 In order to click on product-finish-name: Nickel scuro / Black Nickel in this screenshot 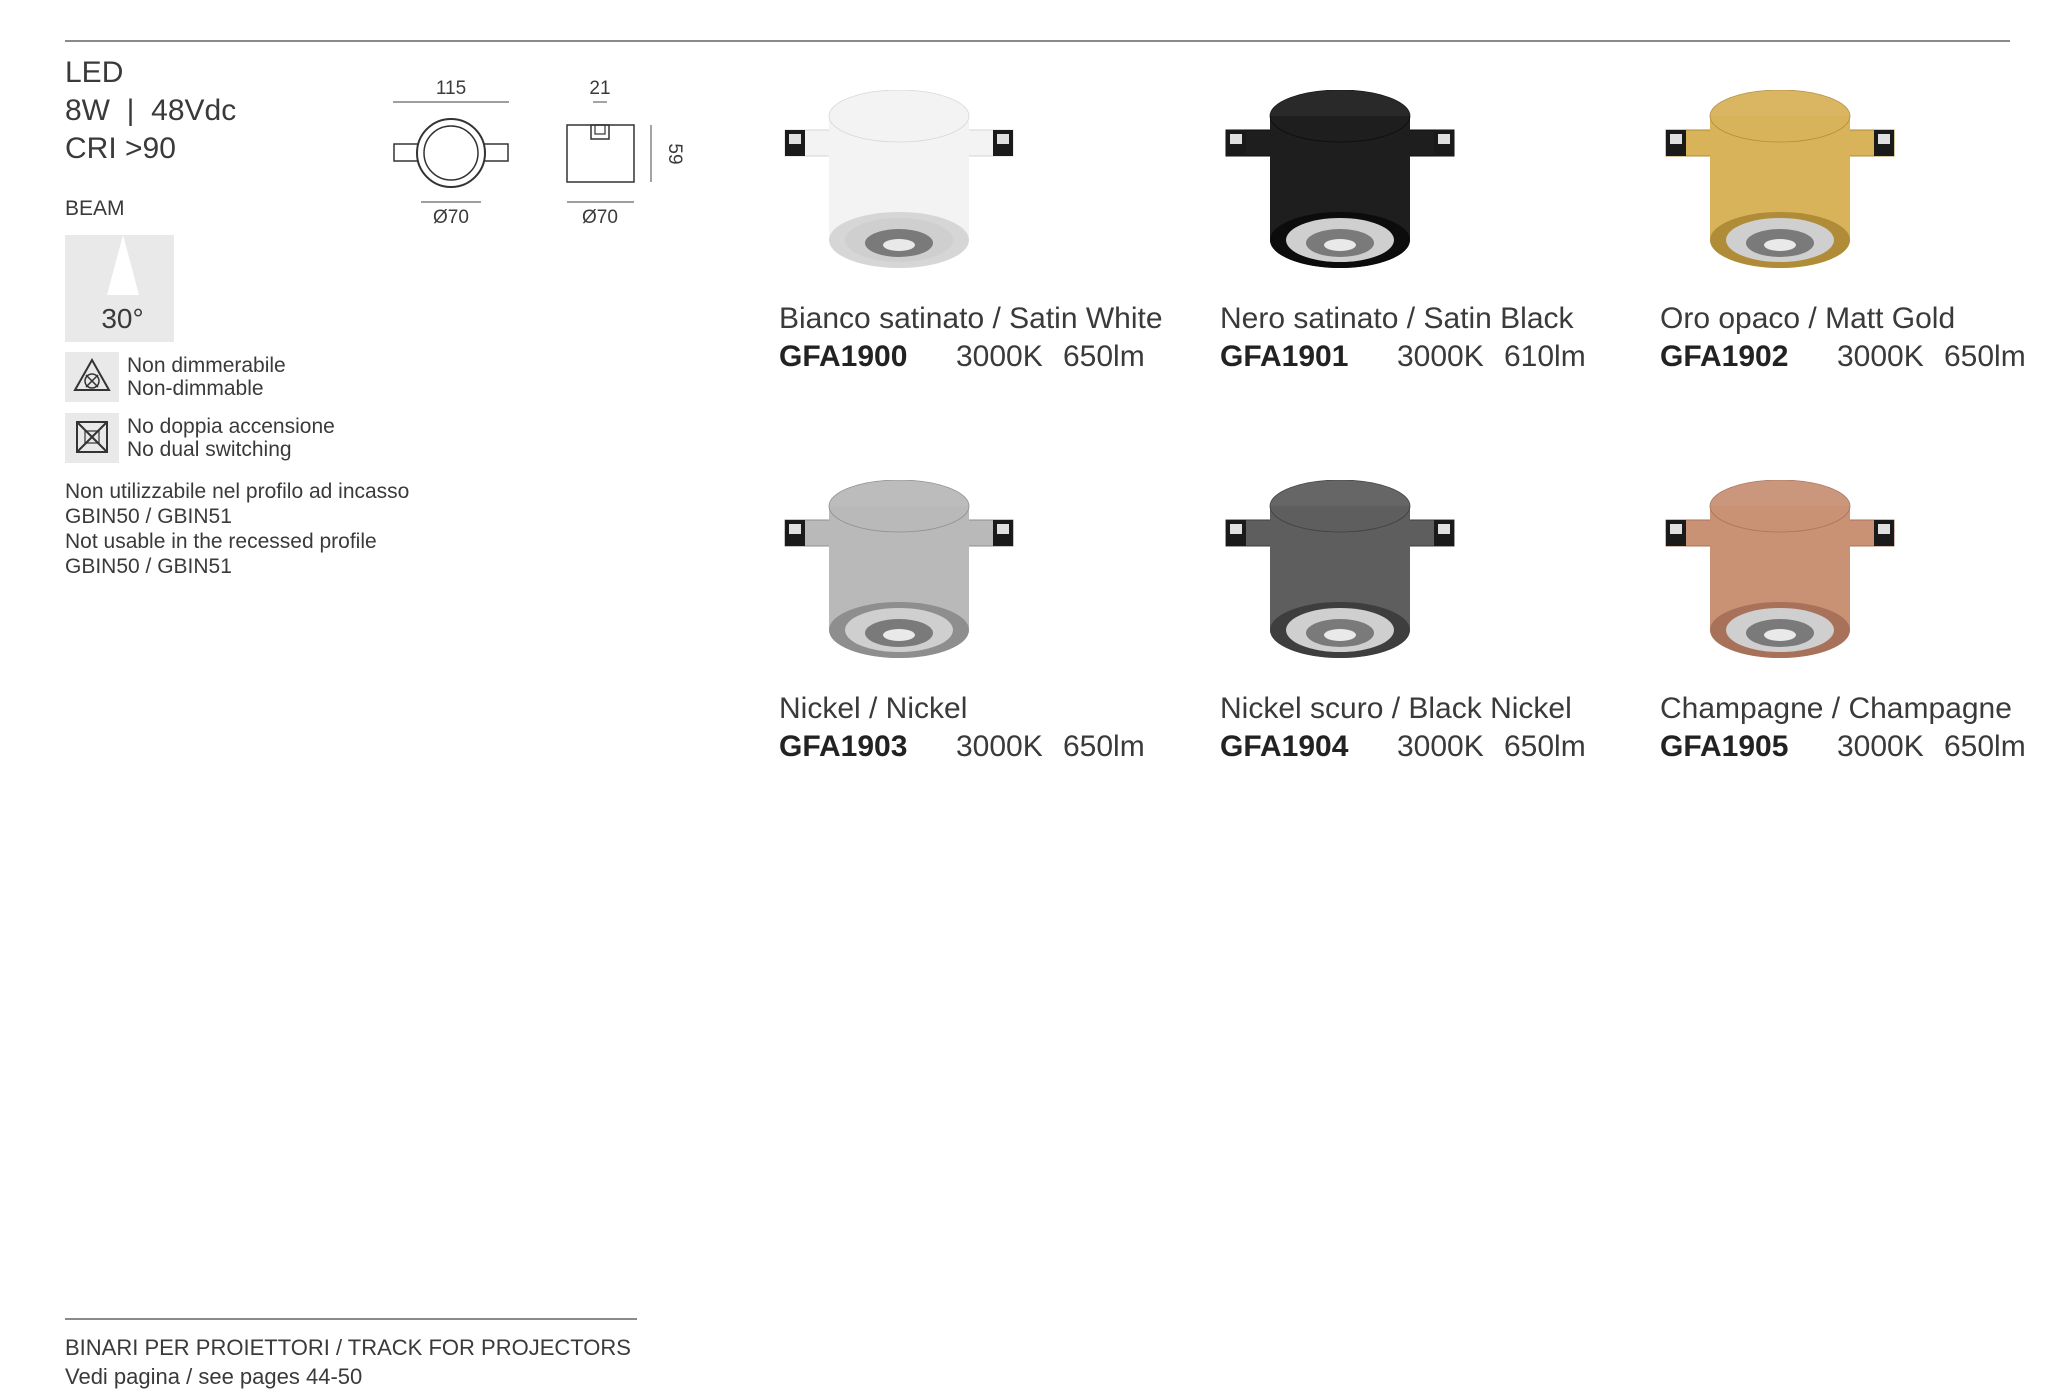, I will do `click(1396, 708)`.